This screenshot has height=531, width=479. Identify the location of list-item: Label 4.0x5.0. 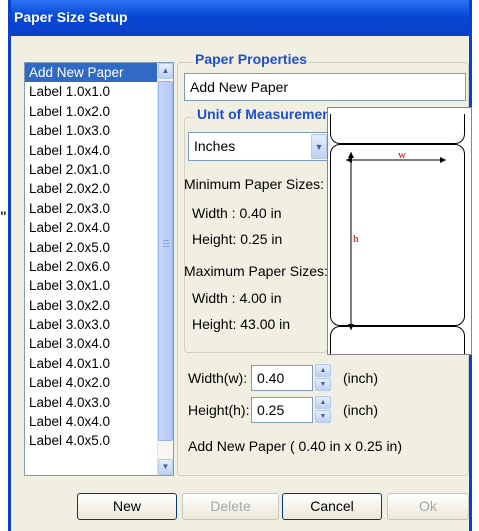
(99, 440).